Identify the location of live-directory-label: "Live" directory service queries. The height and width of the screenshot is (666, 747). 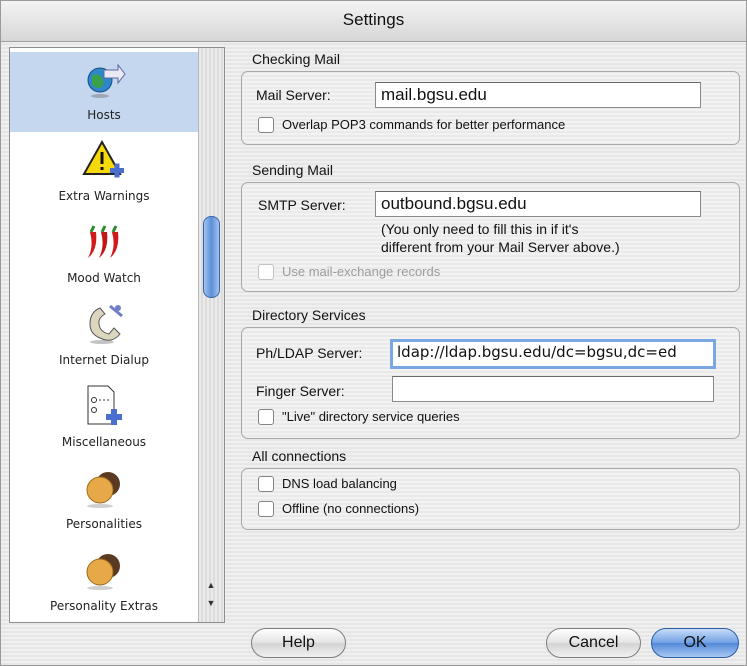
(371, 416).